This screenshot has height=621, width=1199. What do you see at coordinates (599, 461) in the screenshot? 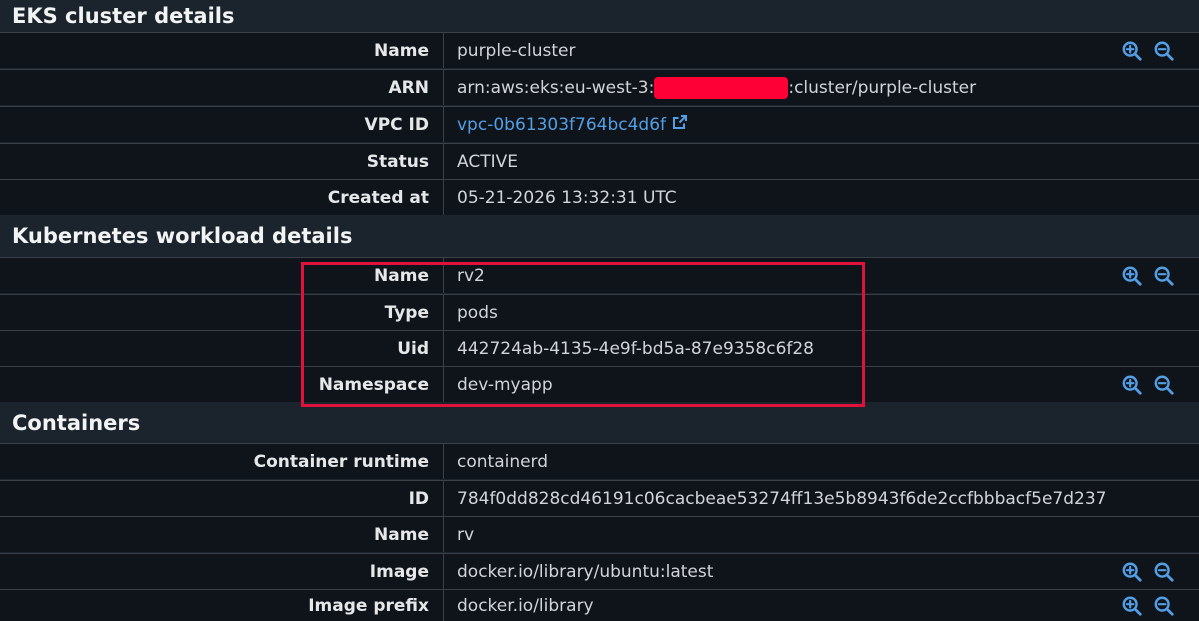
I see `container-runtime-row: Container runtime containerd` at bounding box center [599, 461].